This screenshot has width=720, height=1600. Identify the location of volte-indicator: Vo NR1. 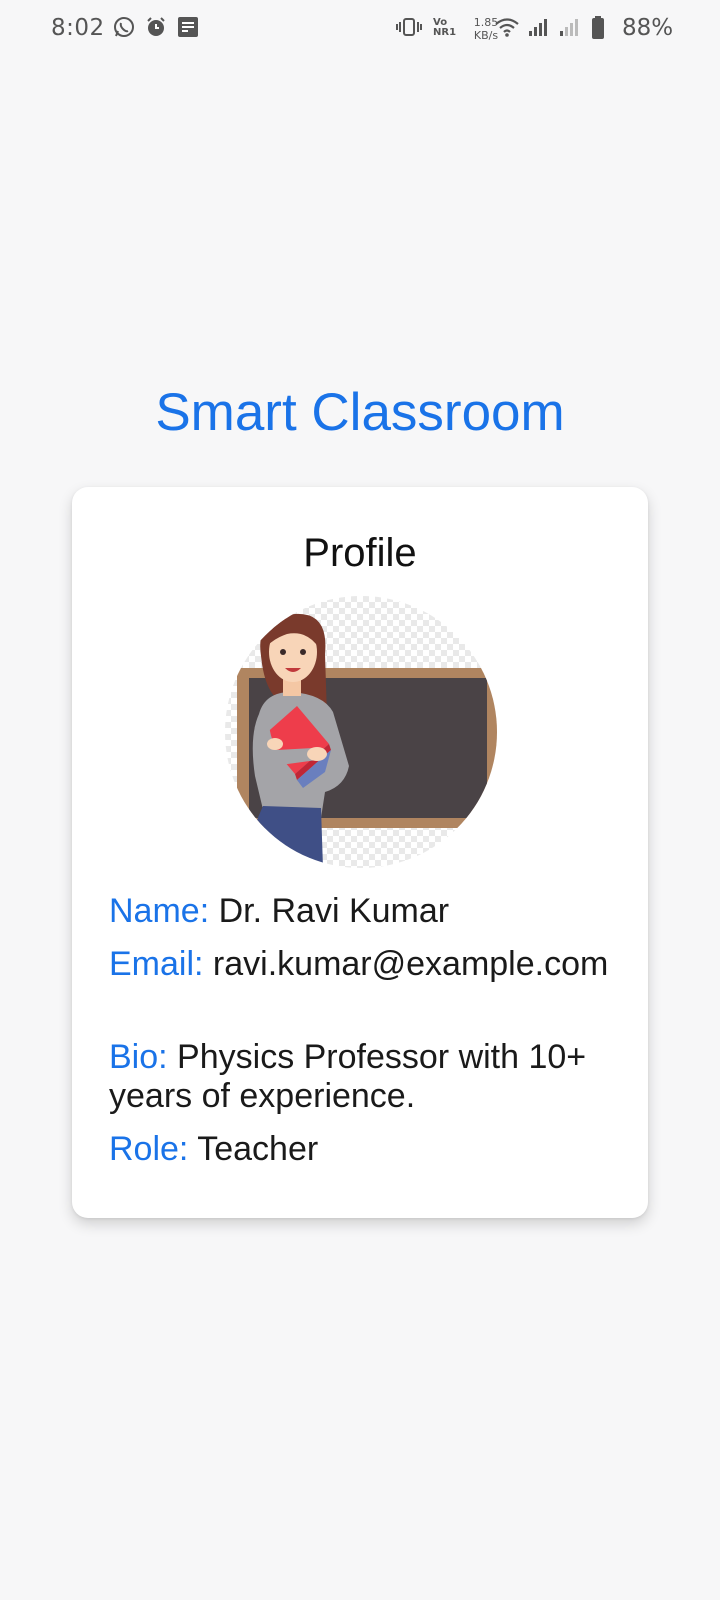
(445, 27).